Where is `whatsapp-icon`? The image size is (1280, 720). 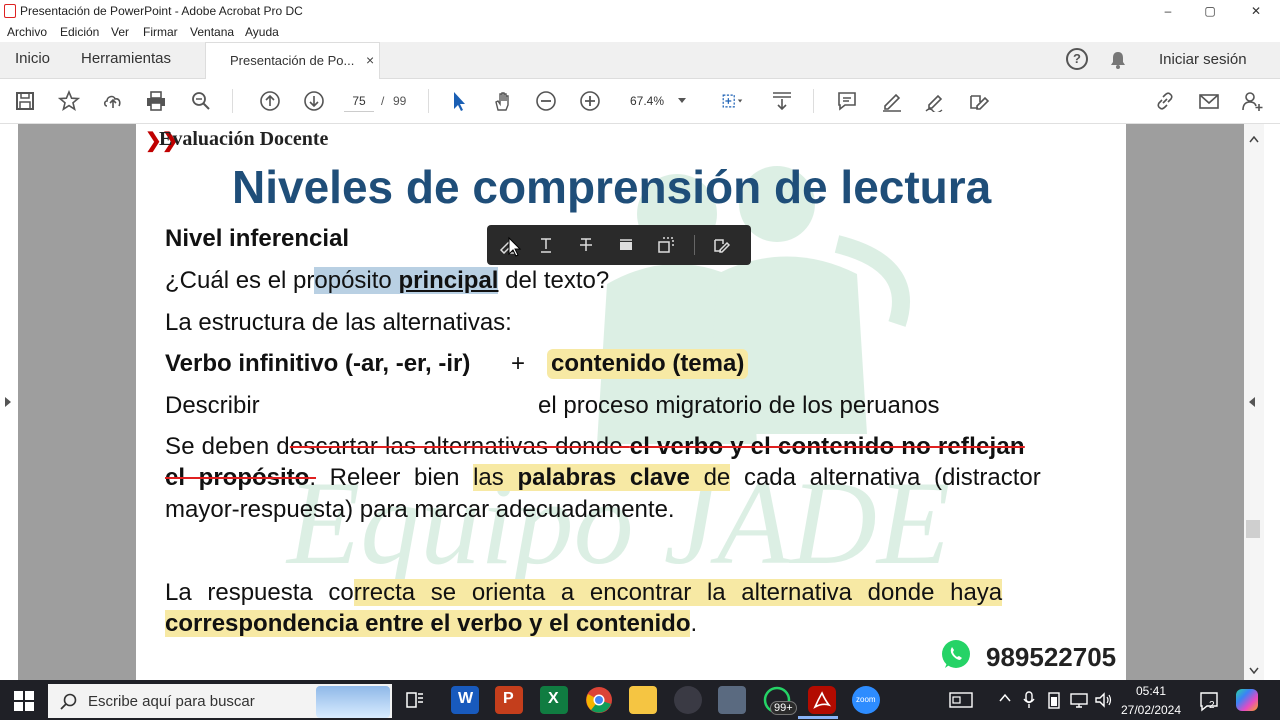
whatsapp-icon is located at coordinates (956, 654).